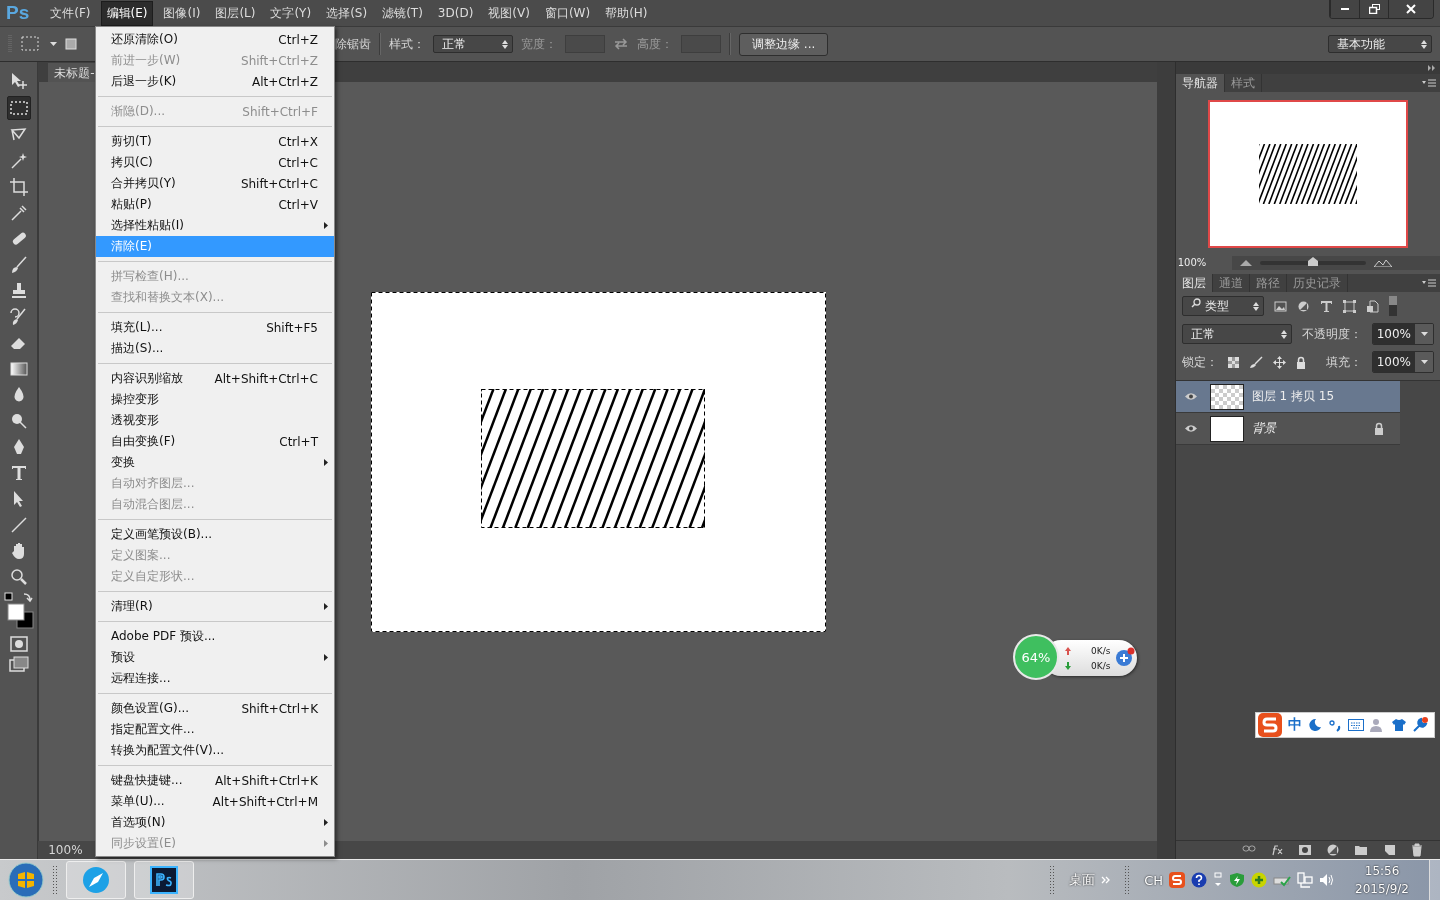 Image resolution: width=1440 pixels, height=900 pixels. I want to click on menu-item: 粘贴(P) Ctrl+V, so click(215, 204).